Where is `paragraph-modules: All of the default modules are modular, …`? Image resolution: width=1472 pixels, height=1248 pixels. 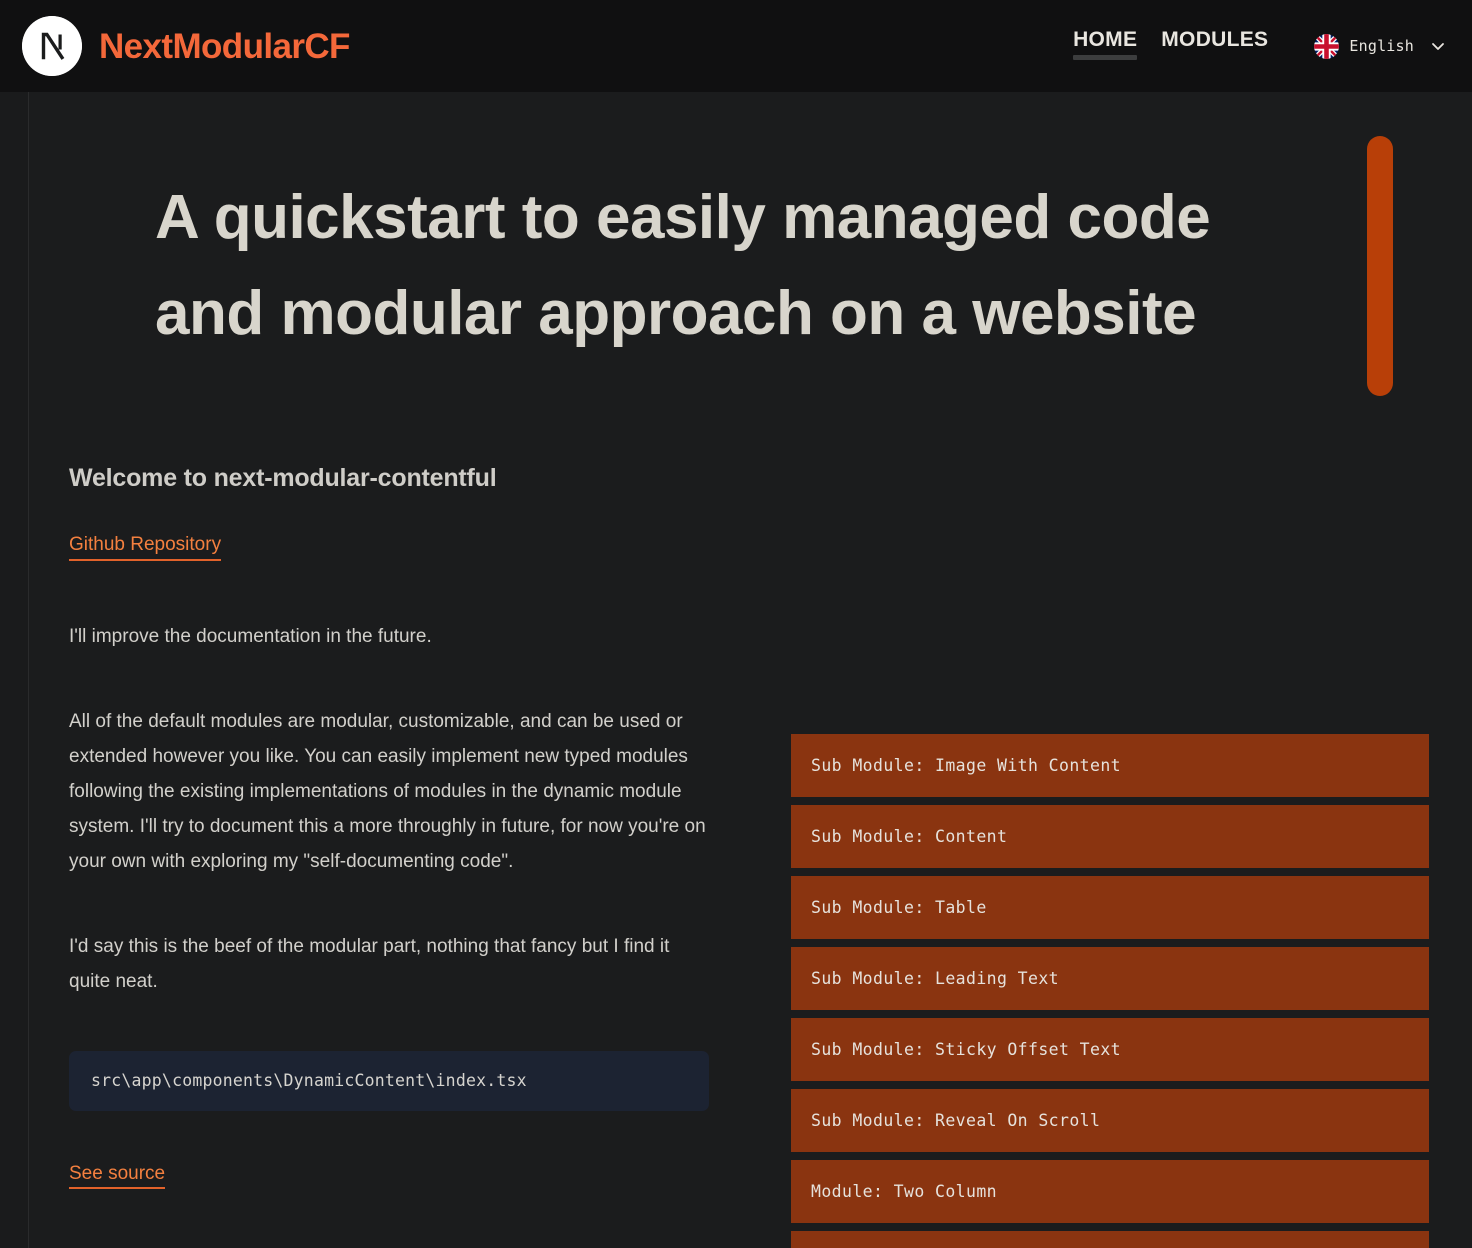
paragraph-modules: All of the default modules are modular, … is located at coordinates (387, 792).